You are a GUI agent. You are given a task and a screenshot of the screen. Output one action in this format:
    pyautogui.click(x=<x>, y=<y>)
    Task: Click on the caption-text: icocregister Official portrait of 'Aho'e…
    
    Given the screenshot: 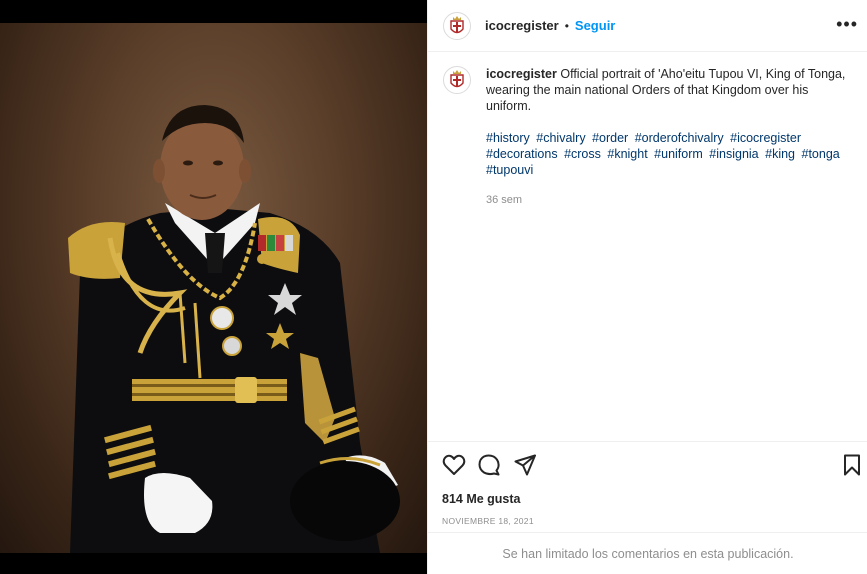 What is the action you would take?
    pyautogui.click(x=671, y=90)
    